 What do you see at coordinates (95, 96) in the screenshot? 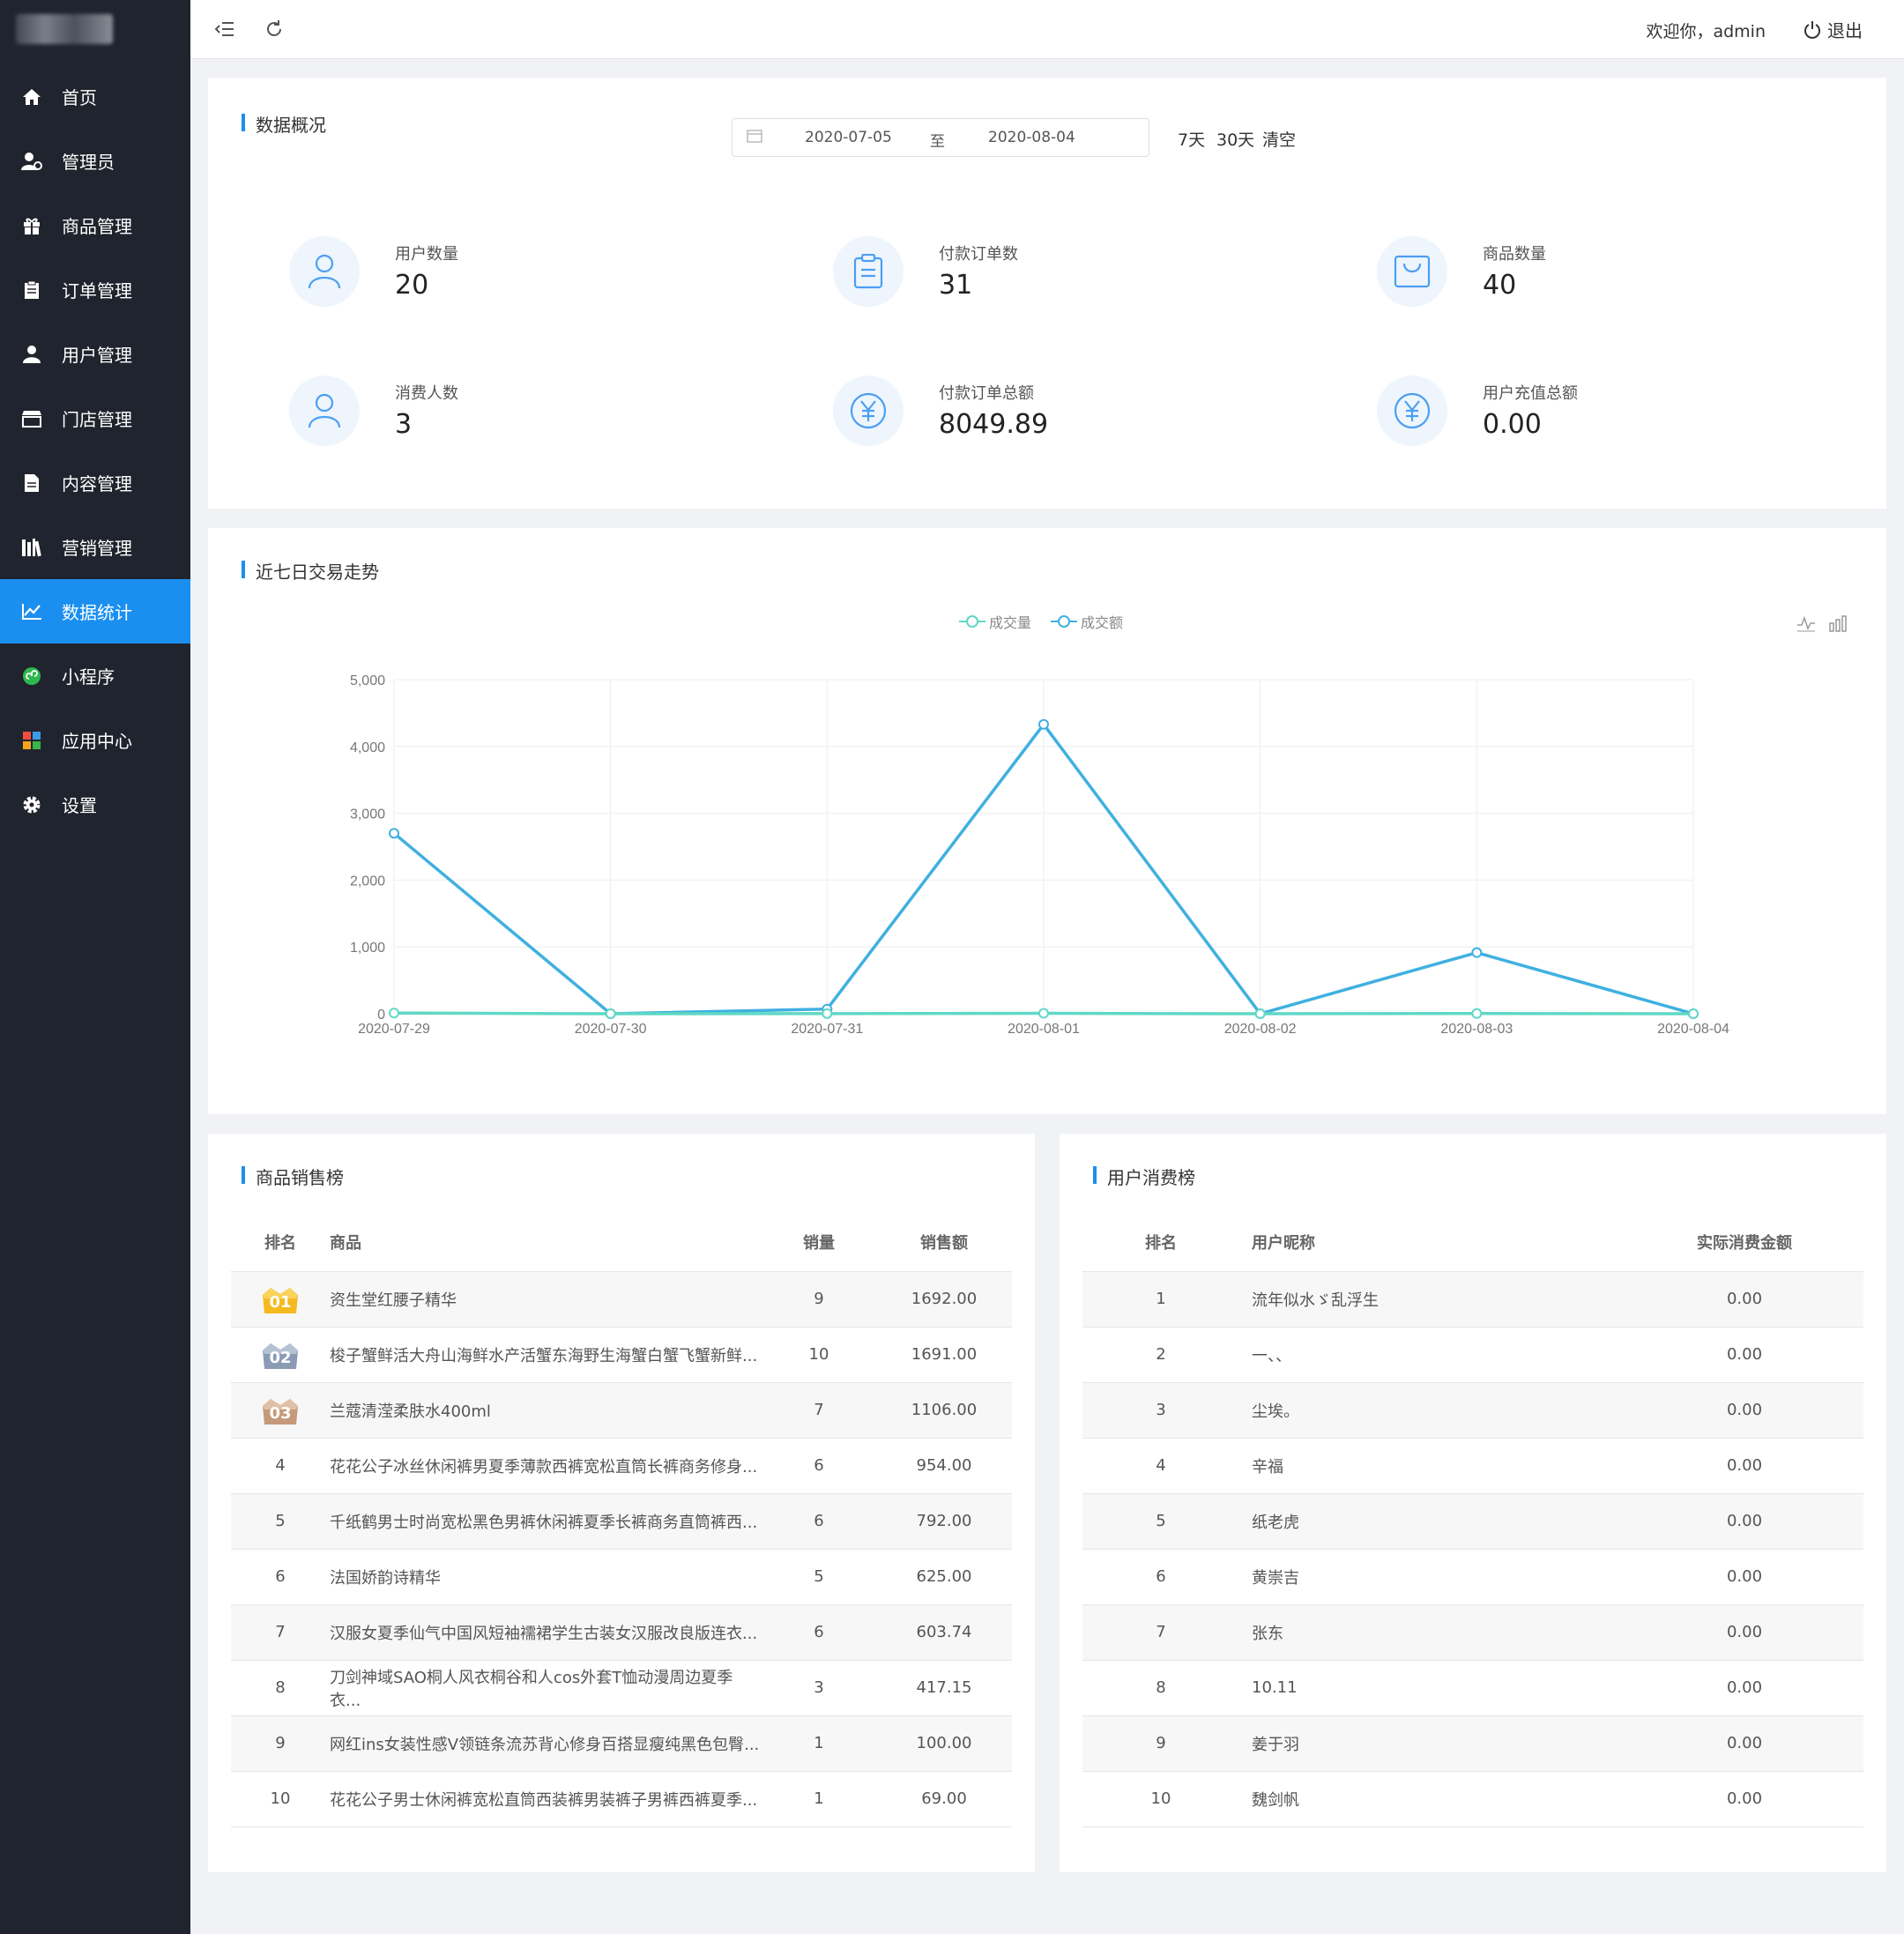
I see `sidebar-item-0: 首页` at bounding box center [95, 96].